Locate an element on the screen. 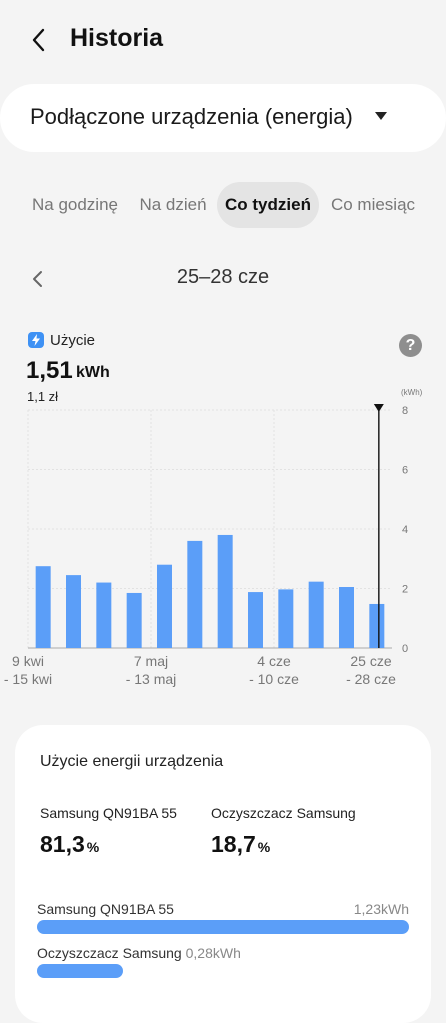  x-tick-label: 9 kwi is located at coordinates (28, 661).